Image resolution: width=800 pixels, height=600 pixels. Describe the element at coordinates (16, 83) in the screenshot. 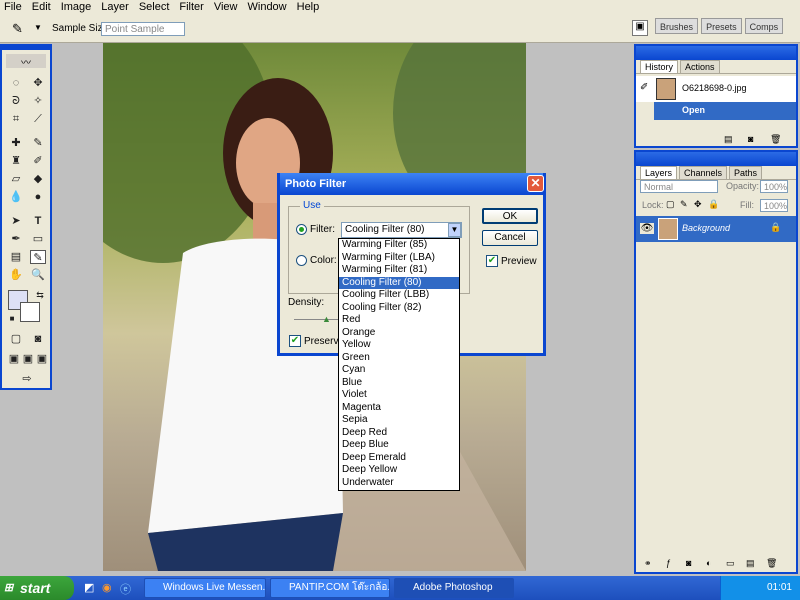

I see `marquee-tool-icon: ◌` at that location.